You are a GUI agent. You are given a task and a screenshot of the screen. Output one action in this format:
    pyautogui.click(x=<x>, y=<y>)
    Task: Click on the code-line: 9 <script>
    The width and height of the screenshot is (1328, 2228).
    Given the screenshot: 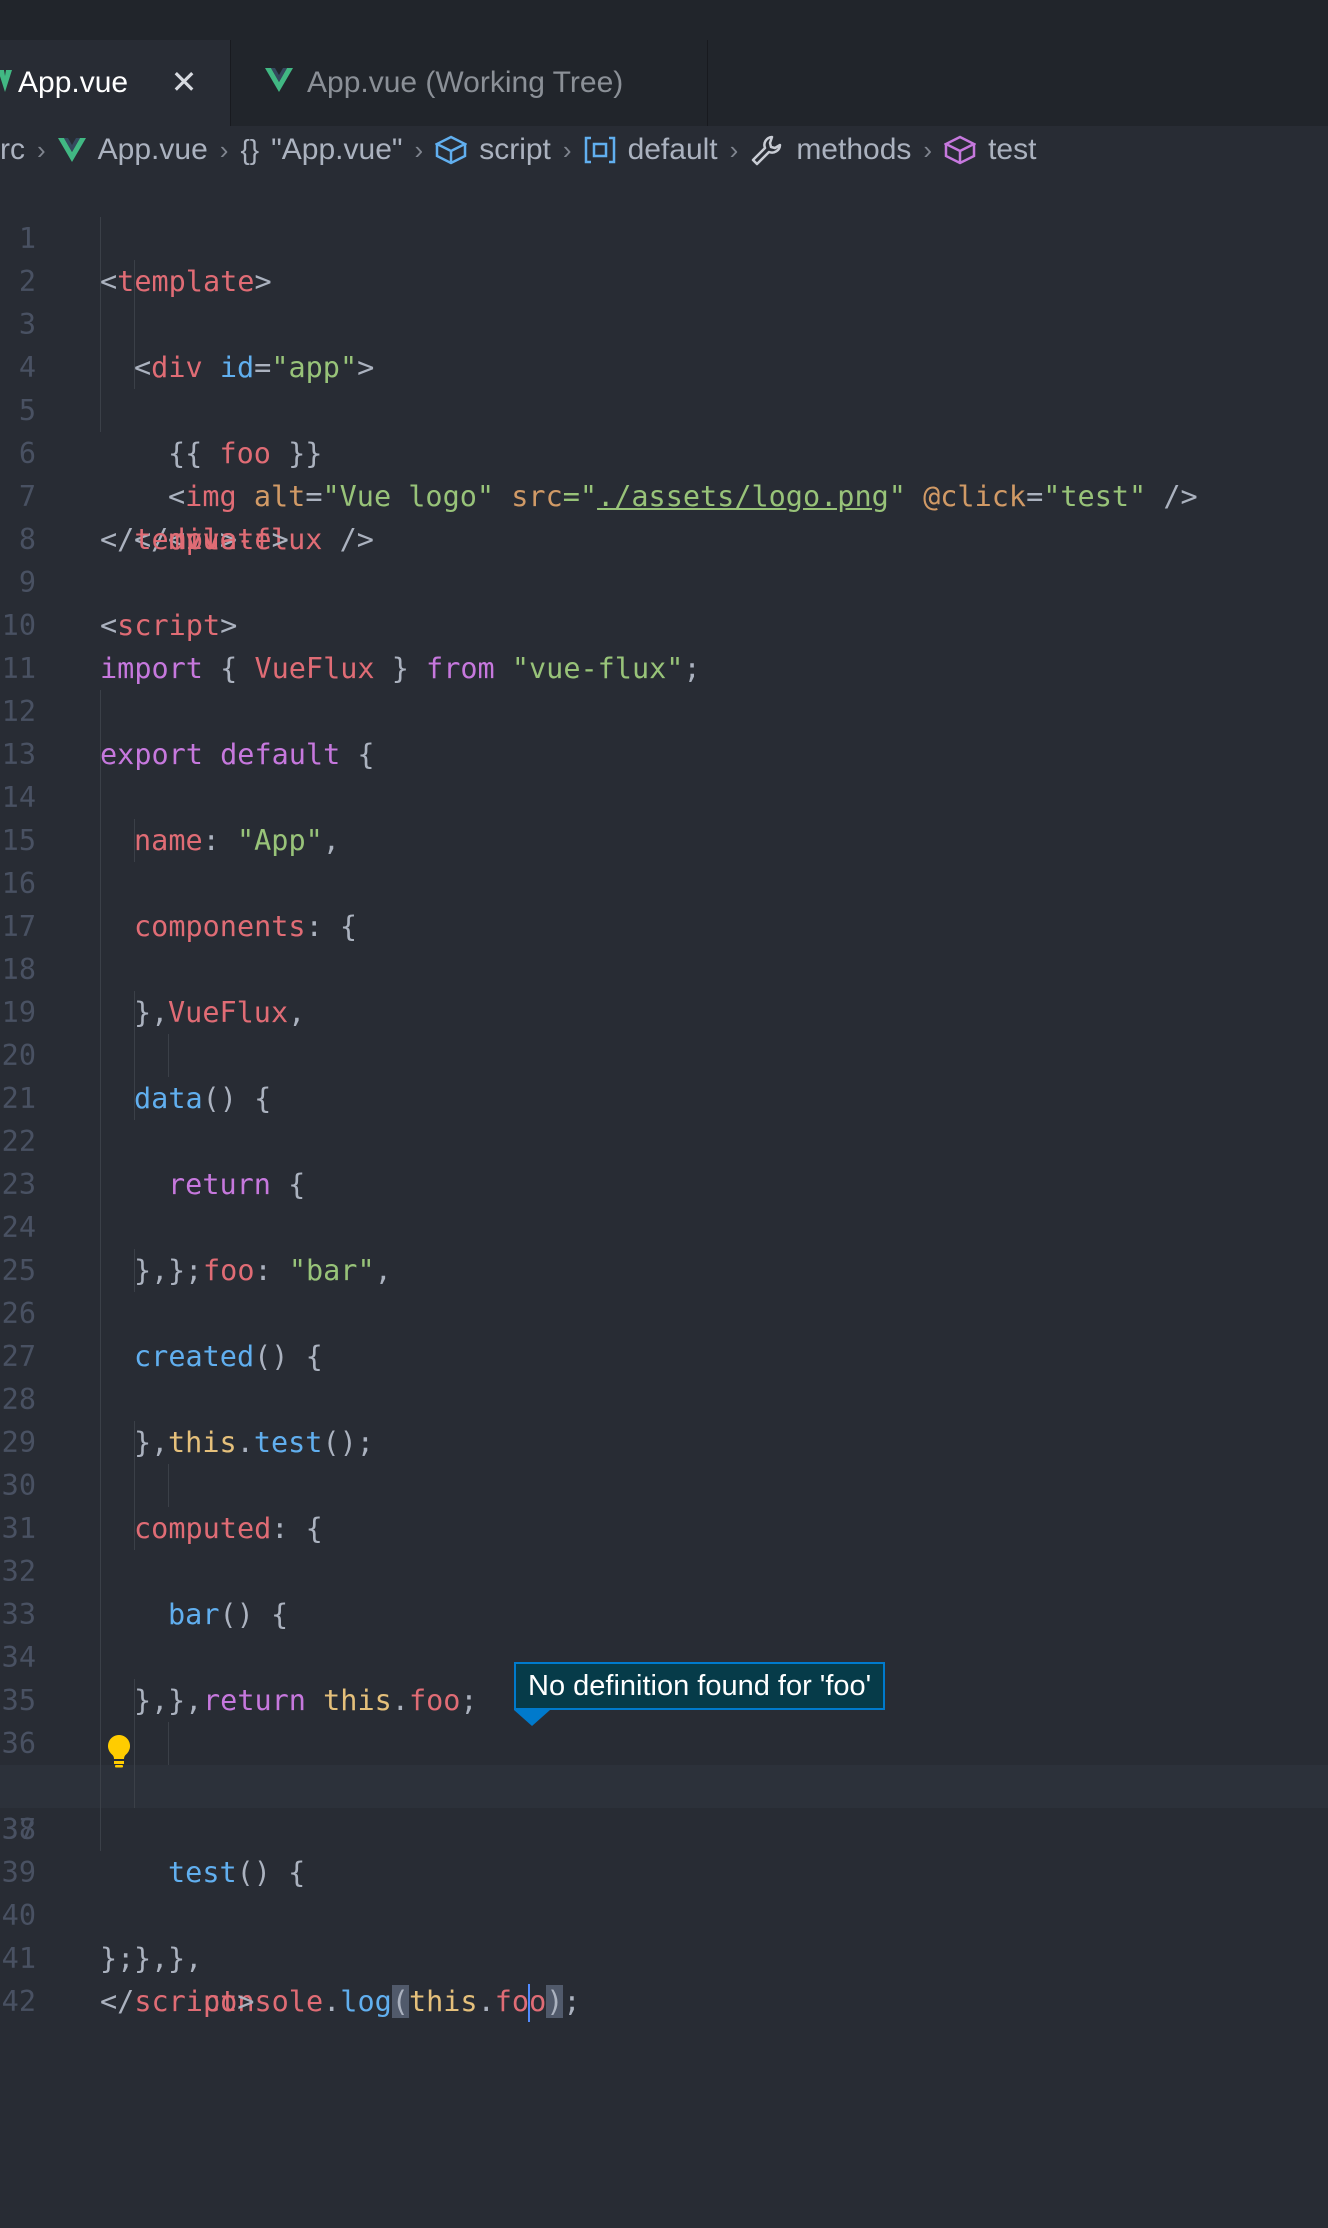 What is the action you would take?
    pyautogui.click(x=664, y=580)
    